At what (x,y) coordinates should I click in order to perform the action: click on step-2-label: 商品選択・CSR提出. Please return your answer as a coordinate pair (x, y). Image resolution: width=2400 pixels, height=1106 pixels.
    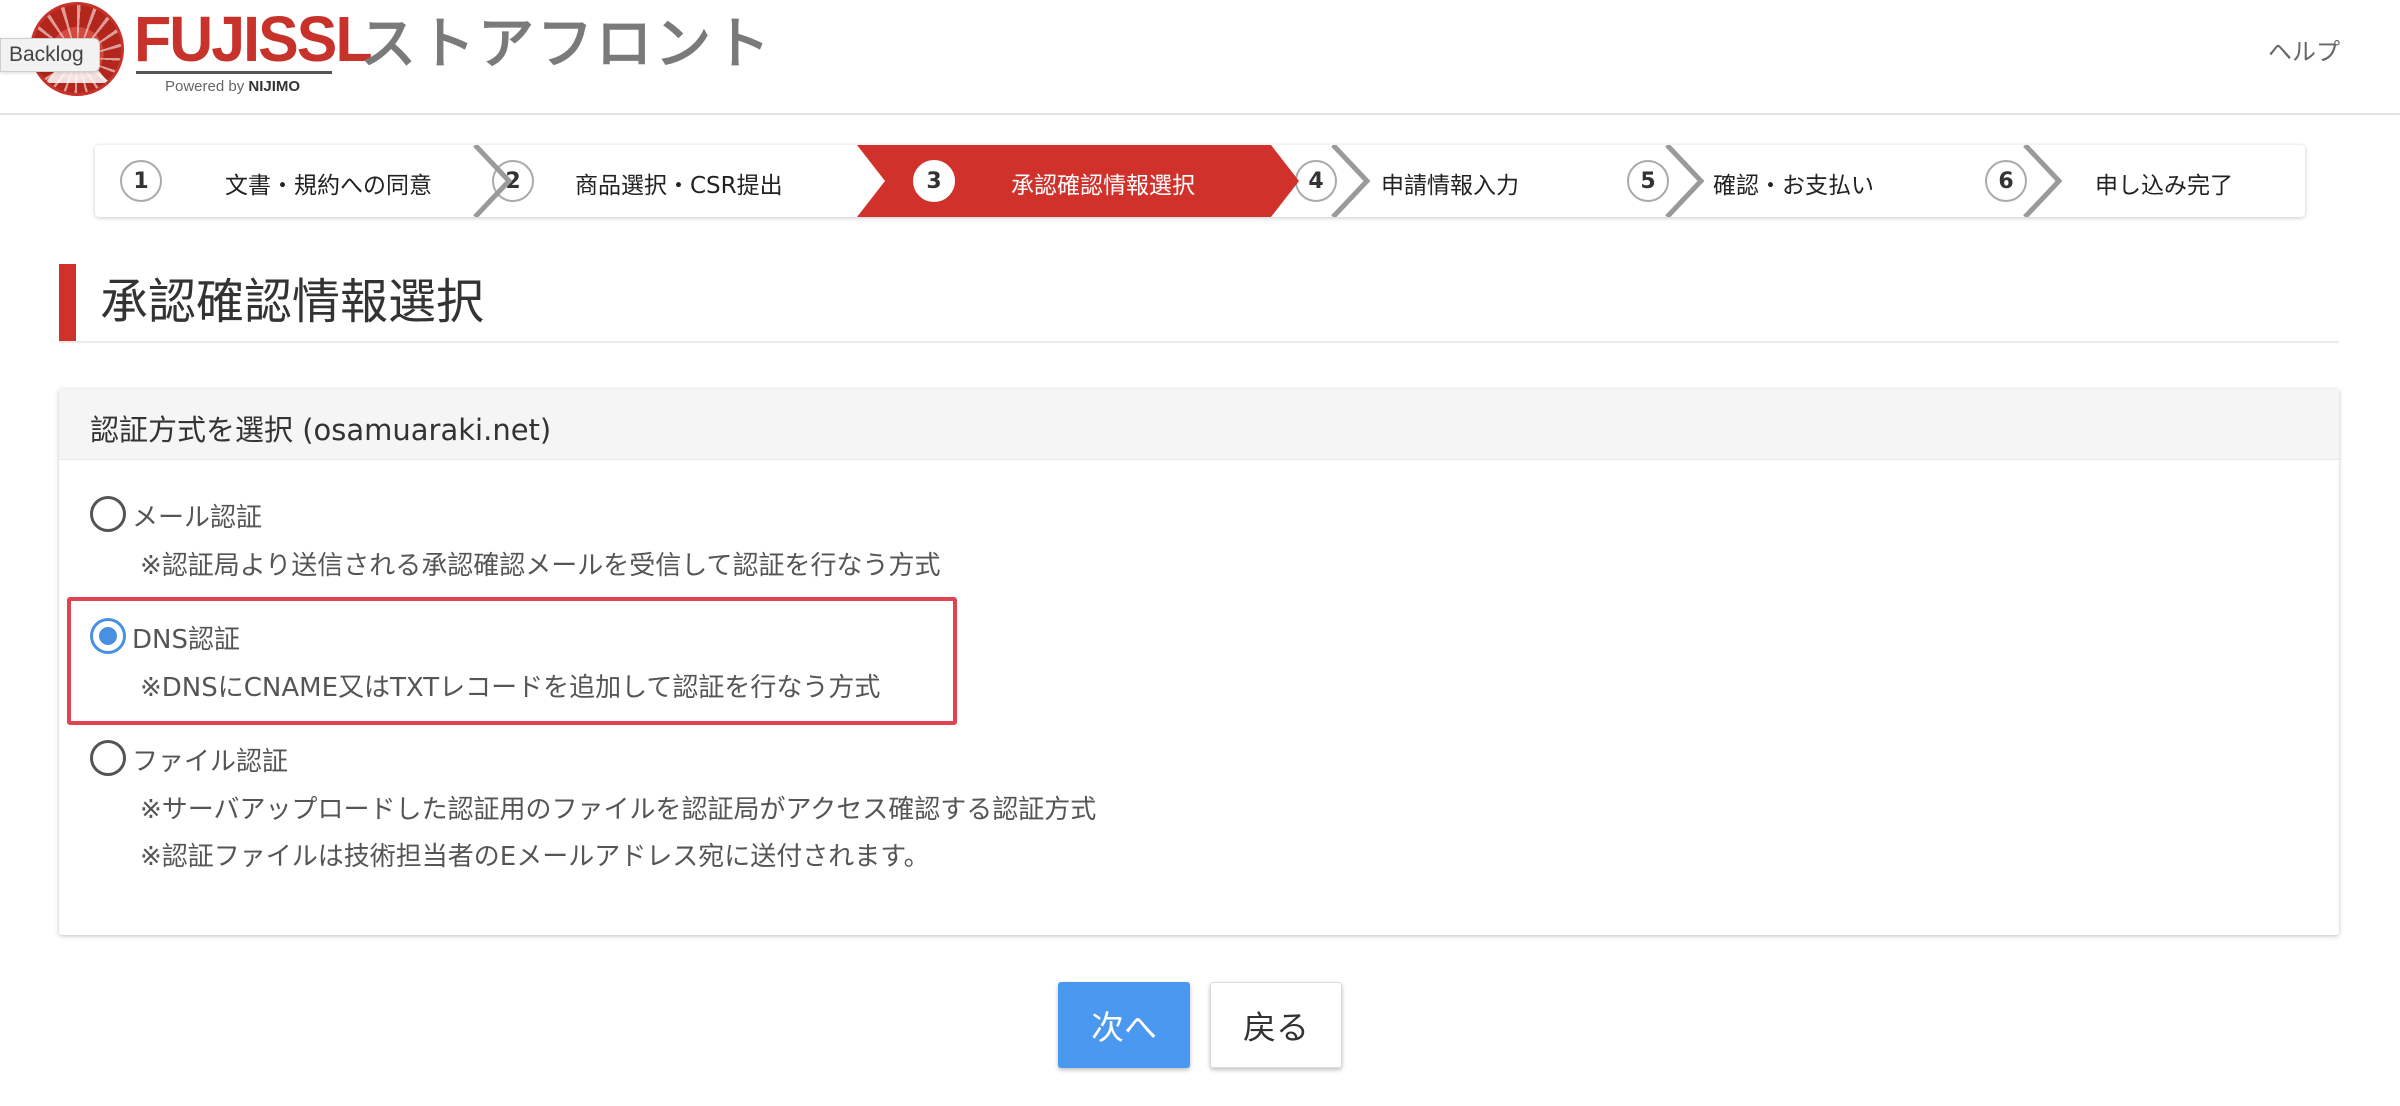
    Looking at the image, I should click on (679, 186).